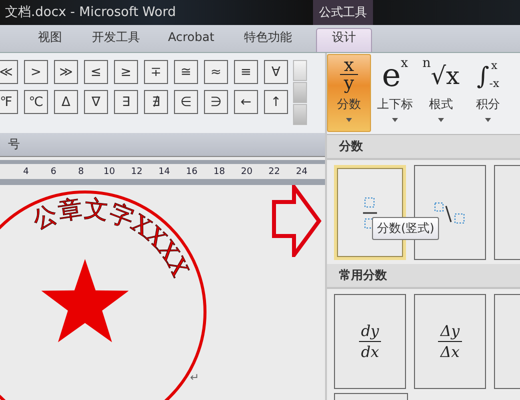  What do you see at coordinates (36, 102) in the screenshot?
I see `symbol-button: ℃` at bounding box center [36, 102].